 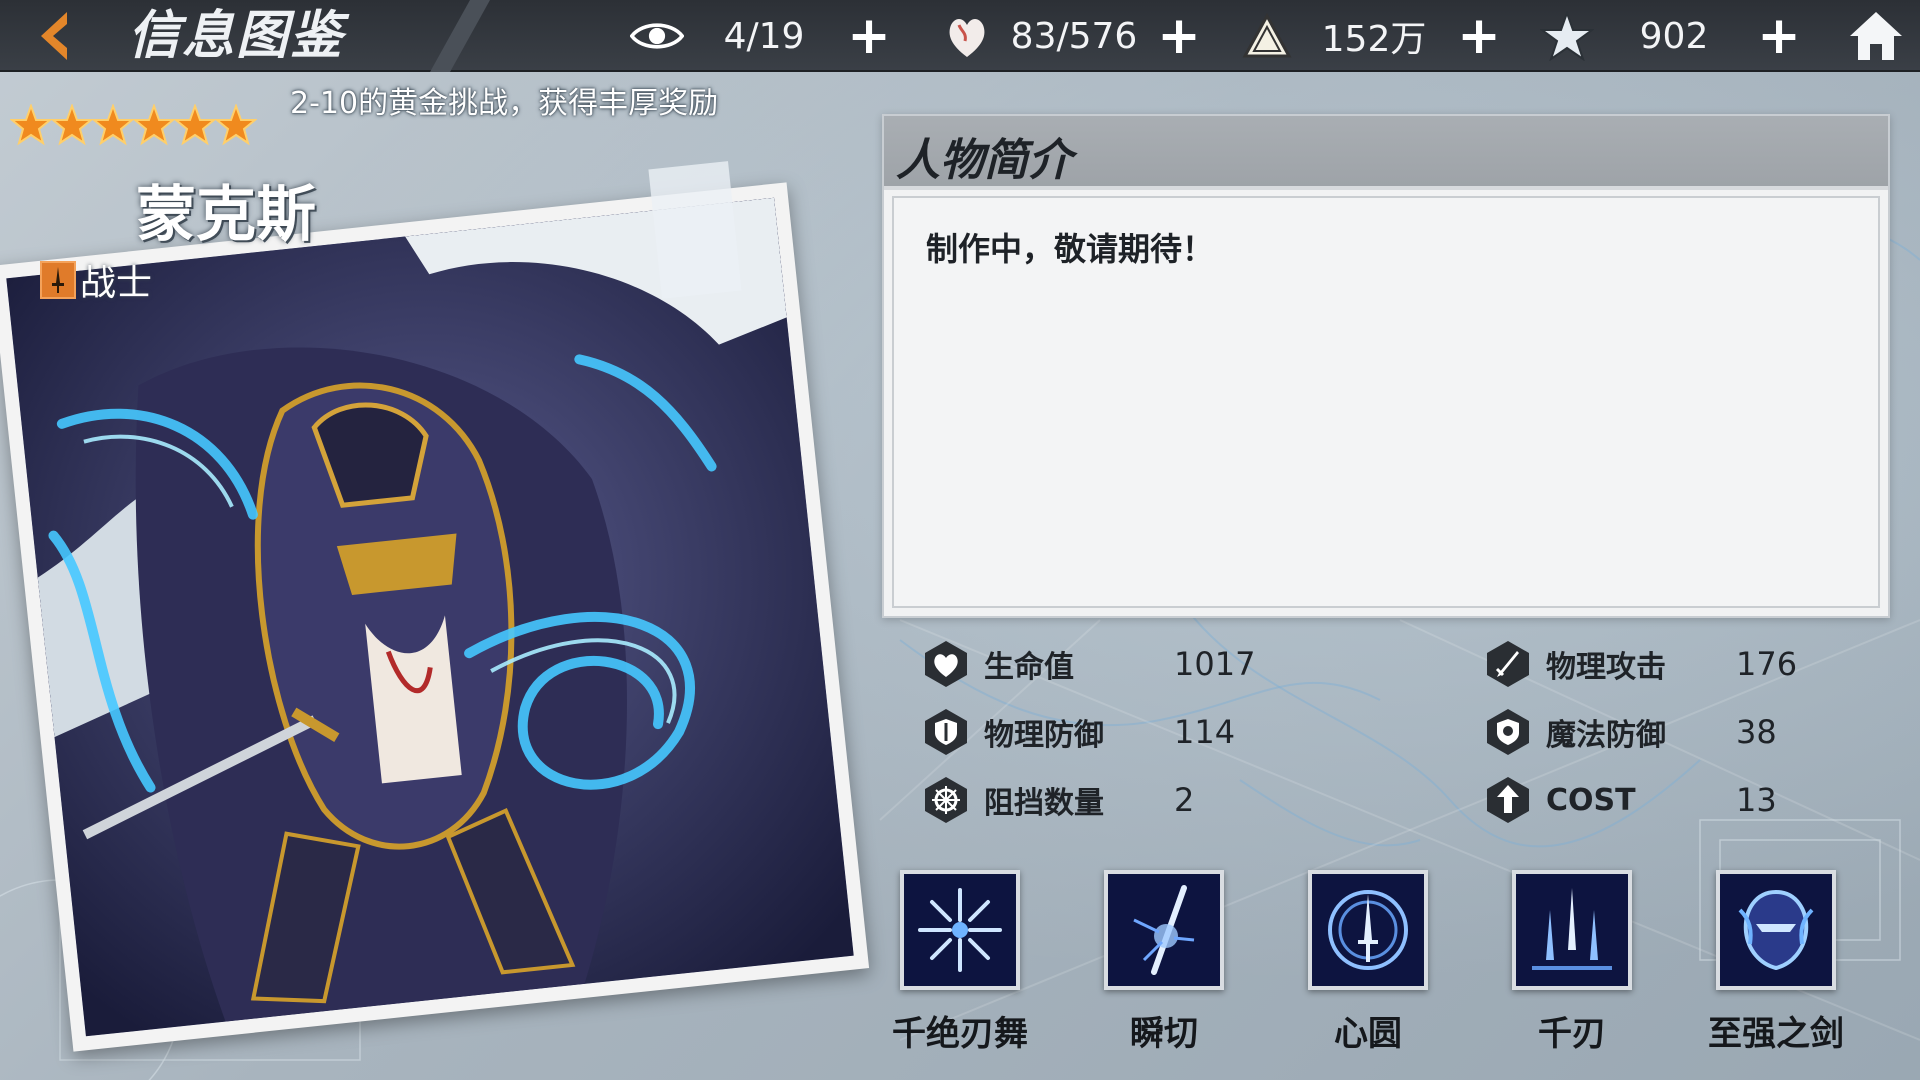 I want to click on add-stamina-button: +, so click(x=1179, y=36).